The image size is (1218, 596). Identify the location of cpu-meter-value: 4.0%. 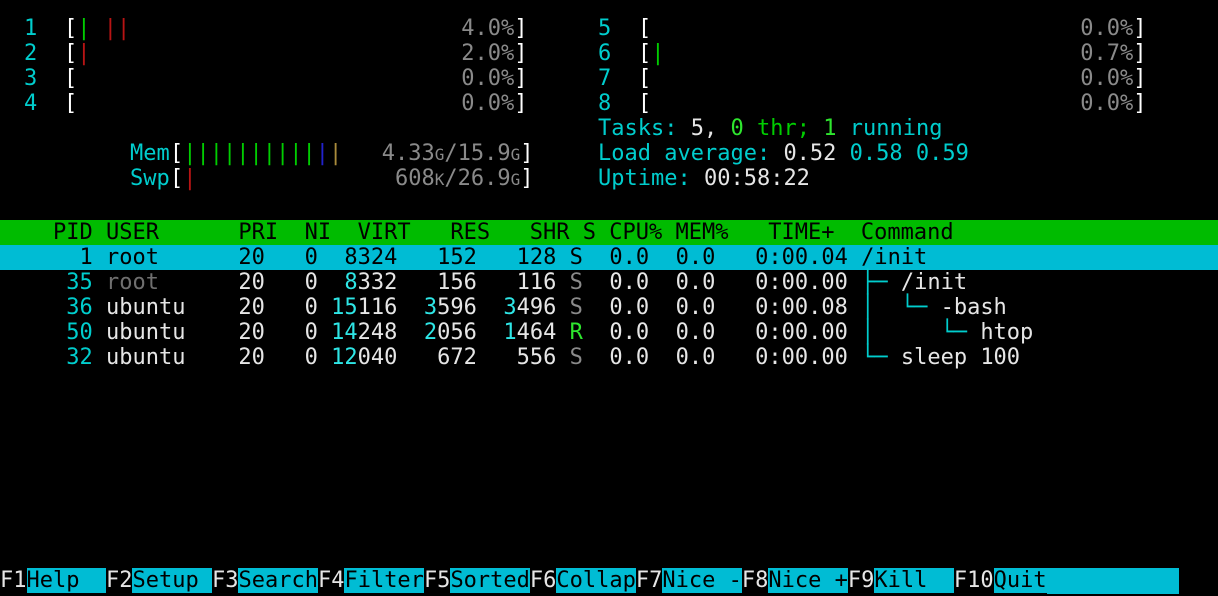
(488, 28).